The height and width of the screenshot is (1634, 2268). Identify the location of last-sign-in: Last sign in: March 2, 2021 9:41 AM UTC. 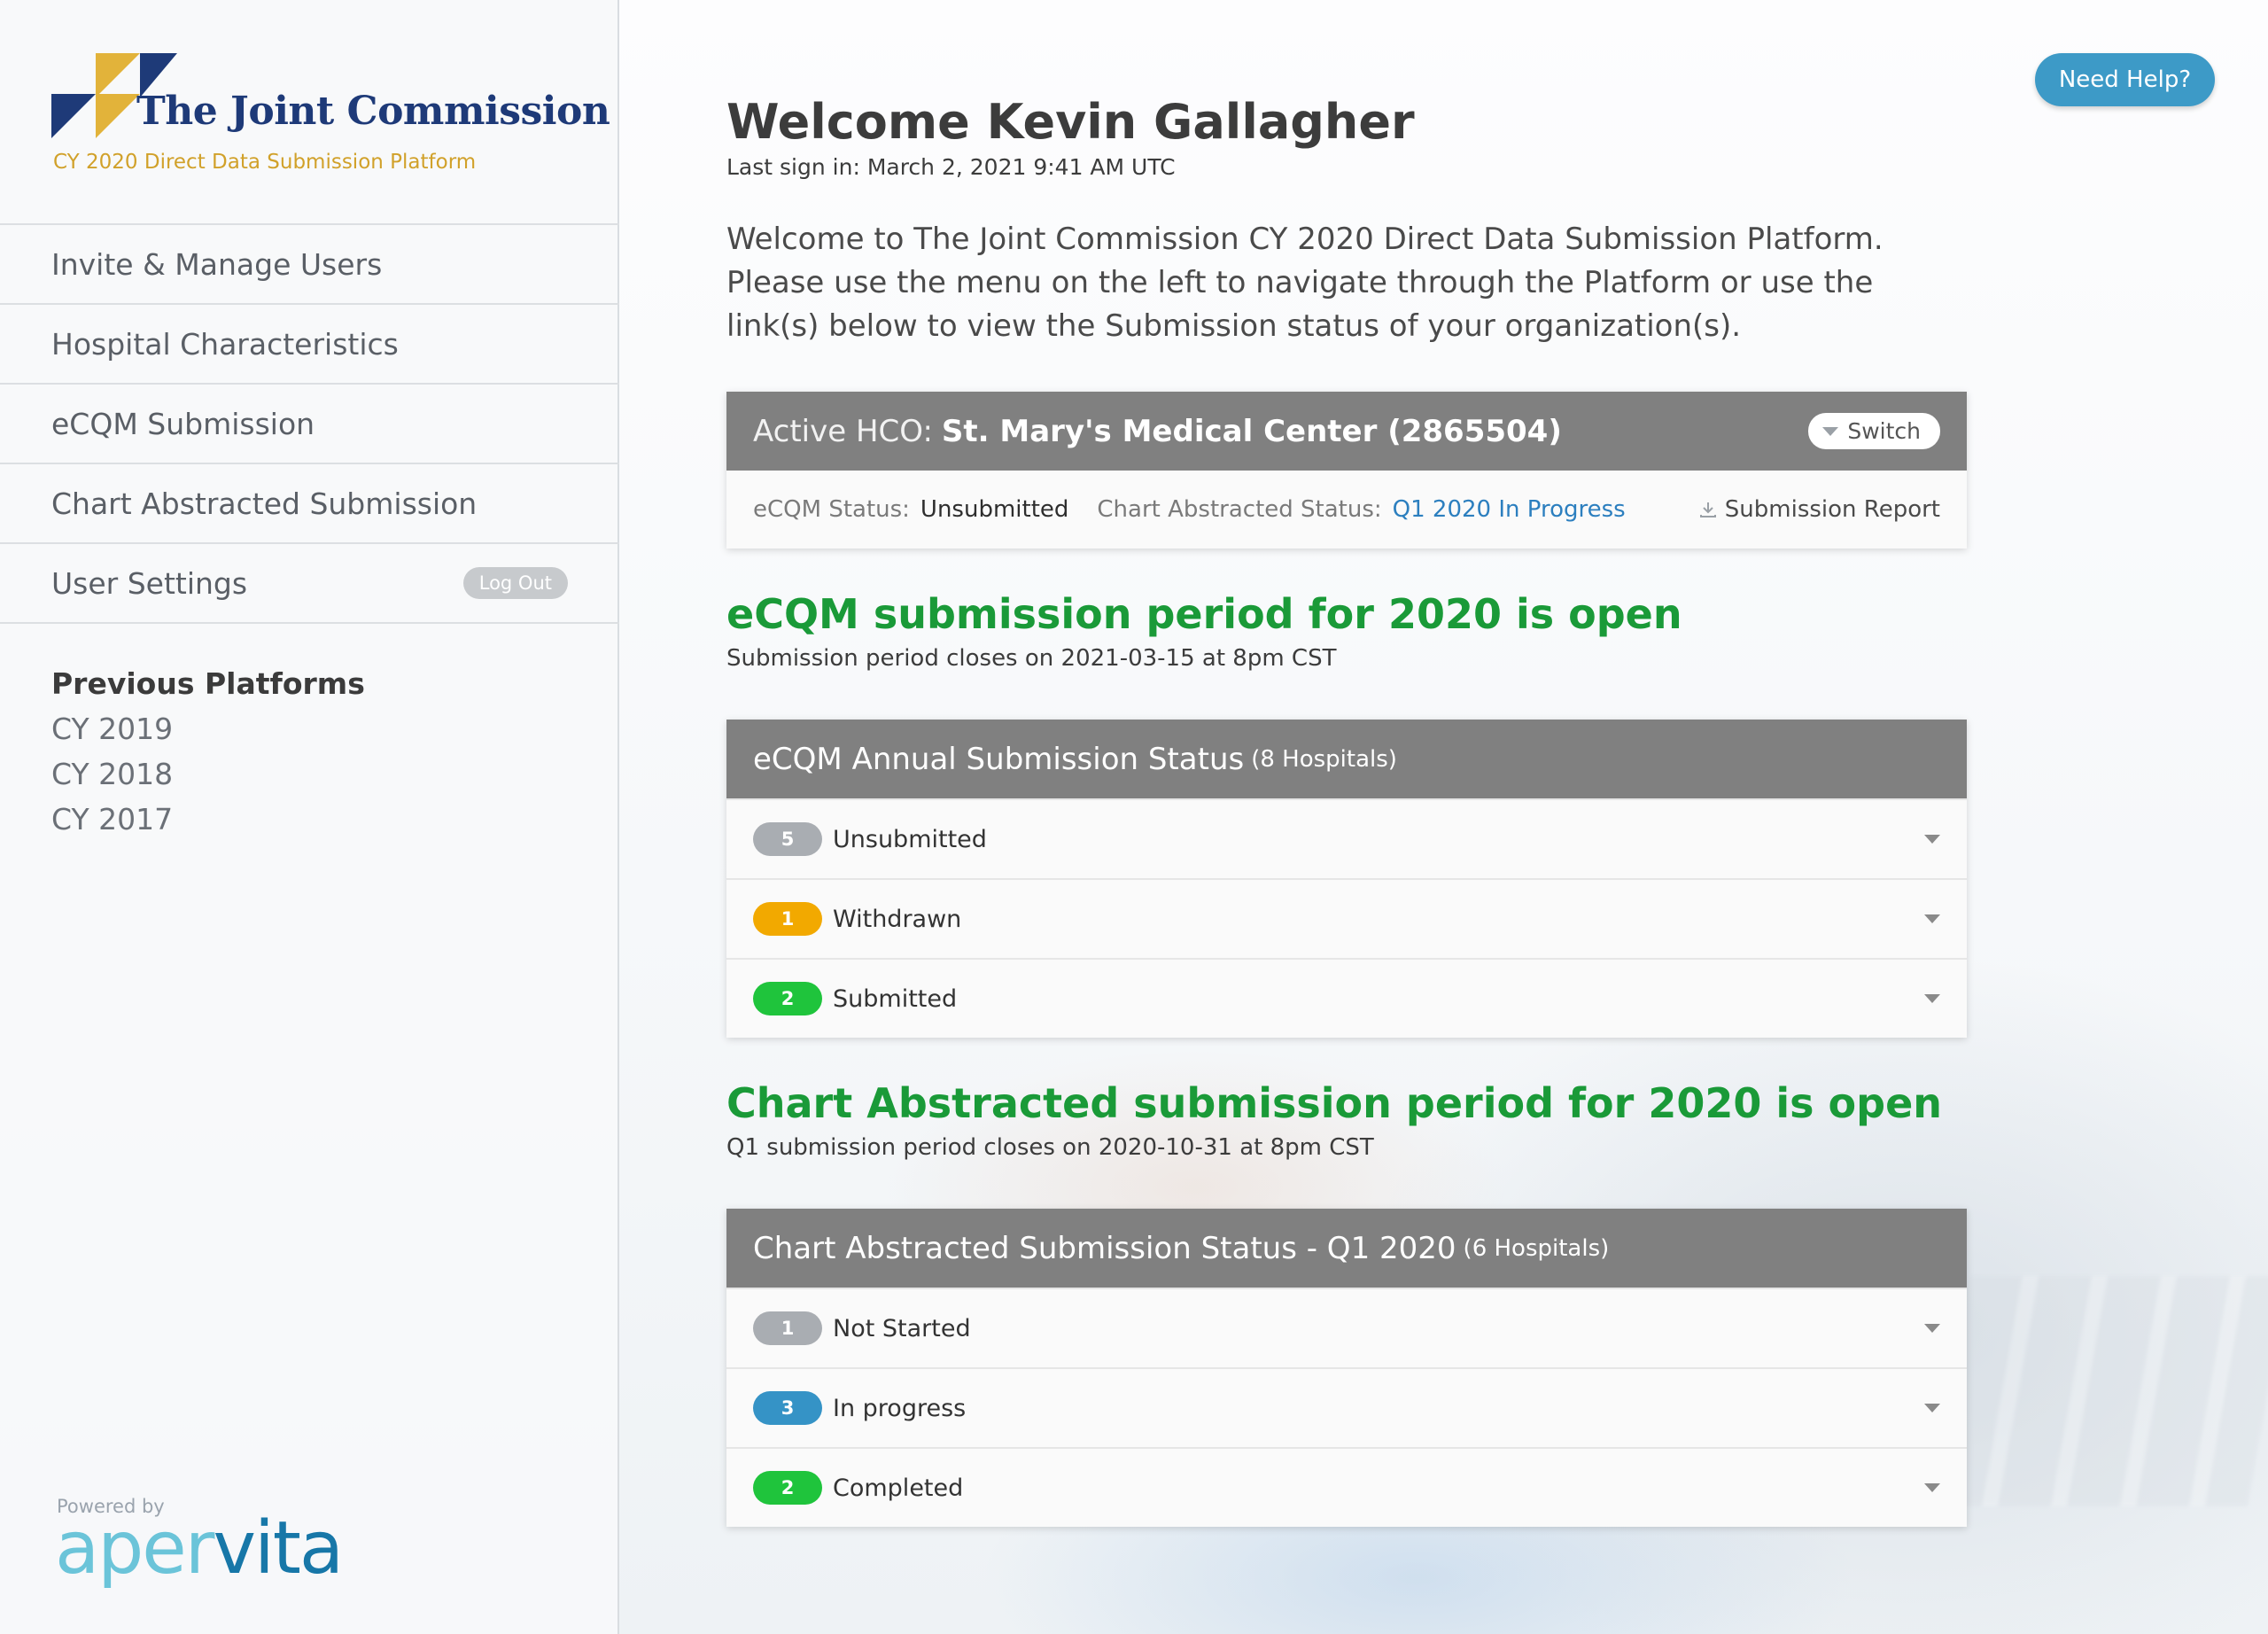
(951, 167).